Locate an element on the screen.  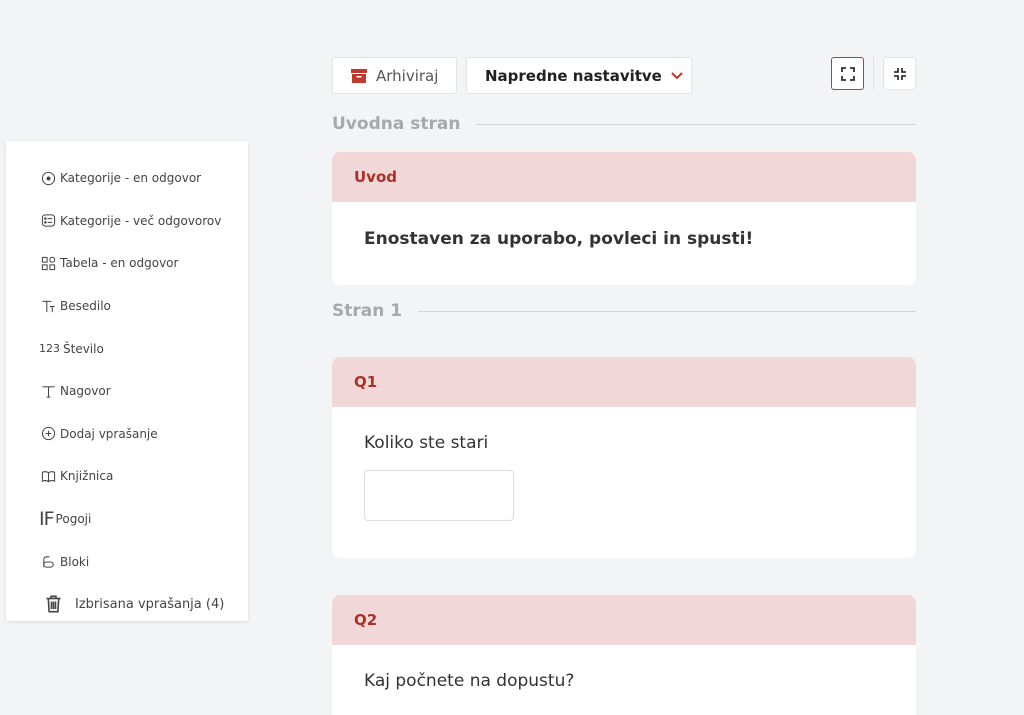
sidebar-item-add-question: Dodaj vprašanje is located at coordinates (127, 434).